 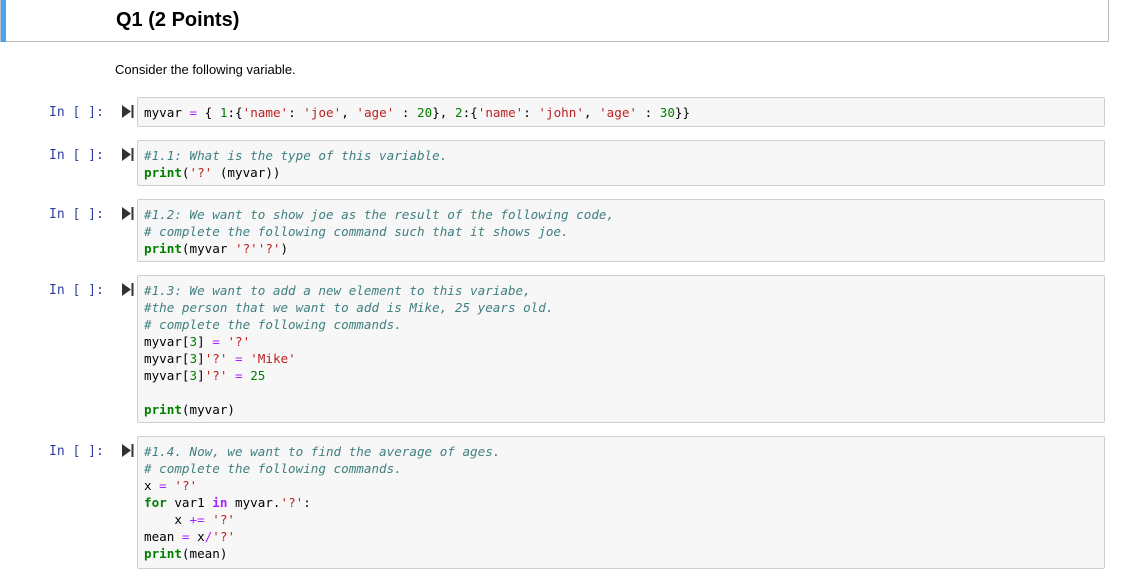 I want to click on code-token: (, so click(x=185, y=172).